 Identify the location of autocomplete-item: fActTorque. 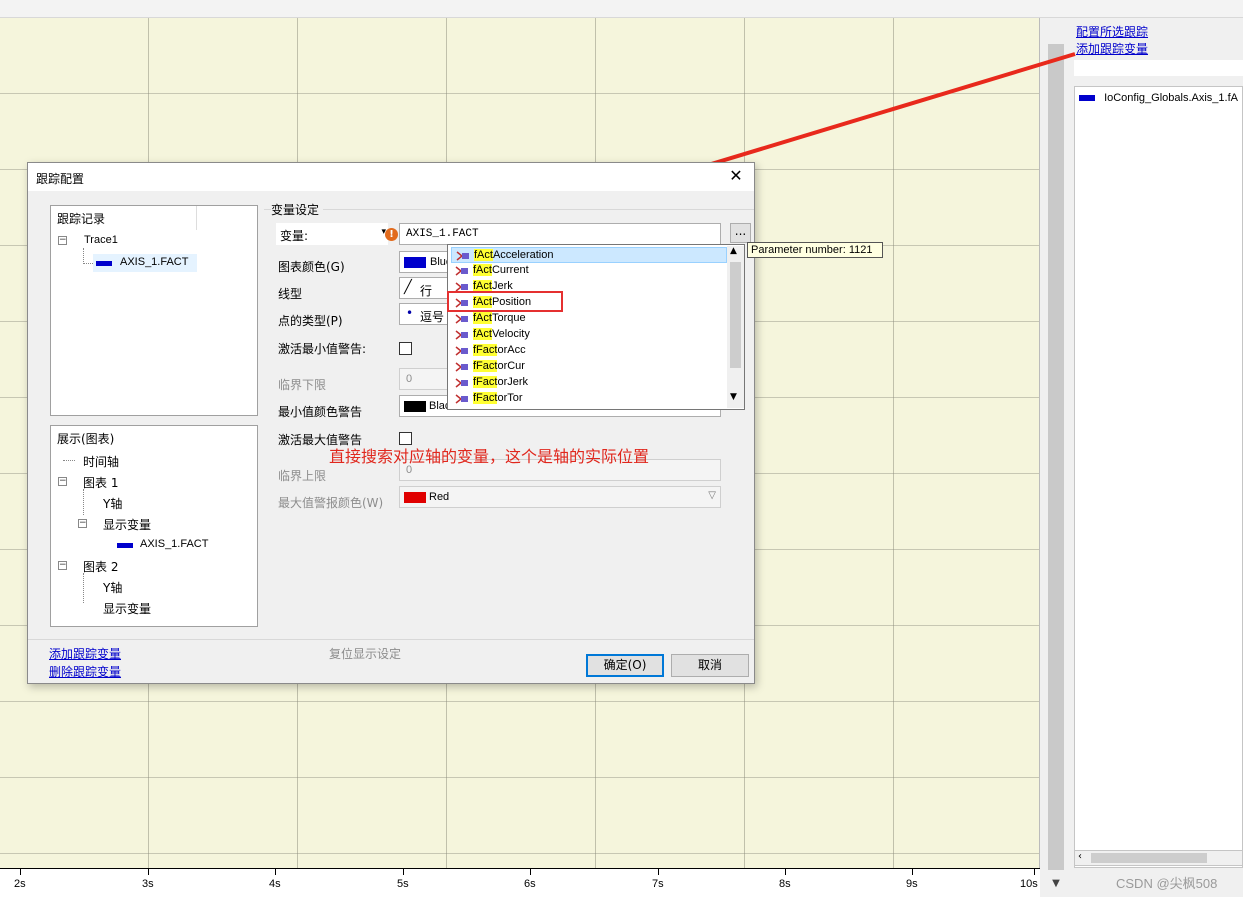
(589, 319).